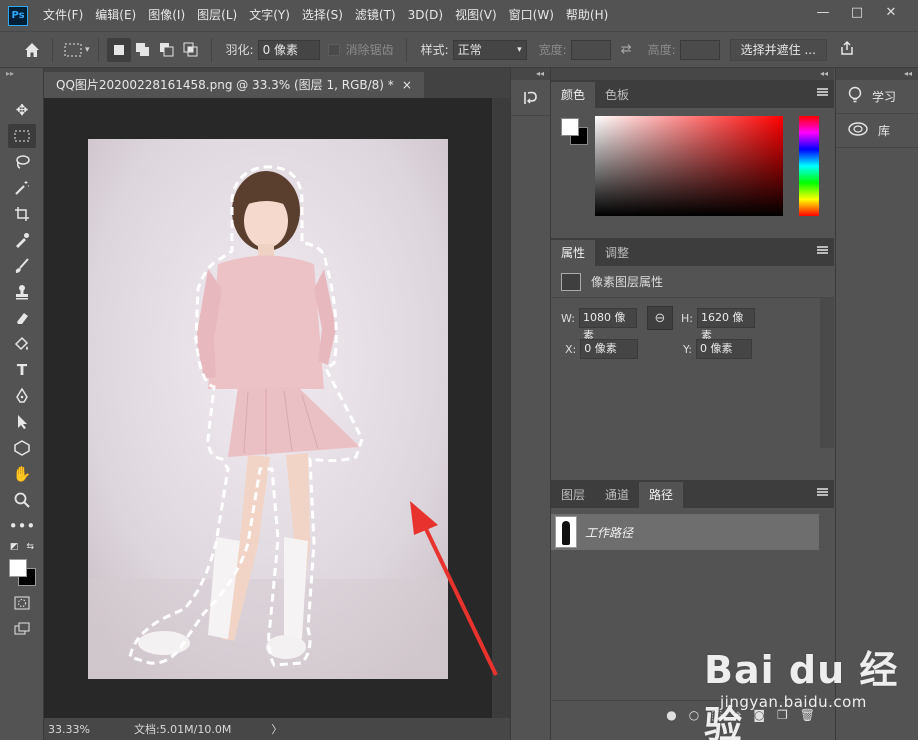 The width and height of the screenshot is (918, 740). What do you see at coordinates (22, 547) in the screenshot?
I see `default-colors-icon: ◩ ⇆` at bounding box center [22, 547].